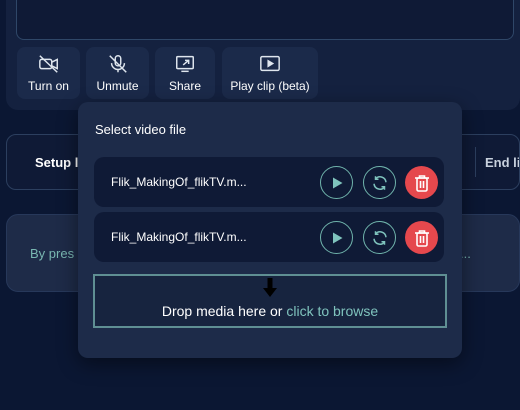 The image size is (520, 410). What do you see at coordinates (117, 86) in the screenshot?
I see `unmute-label: Unmute` at bounding box center [117, 86].